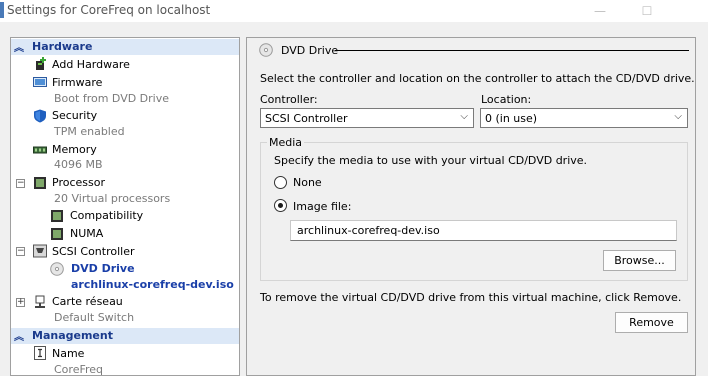 This screenshot has height=376, width=708. What do you see at coordinates (107, 215) in the screenshot?
I see `tree-item-label: Compatibility` at bounding box center [107, 215].